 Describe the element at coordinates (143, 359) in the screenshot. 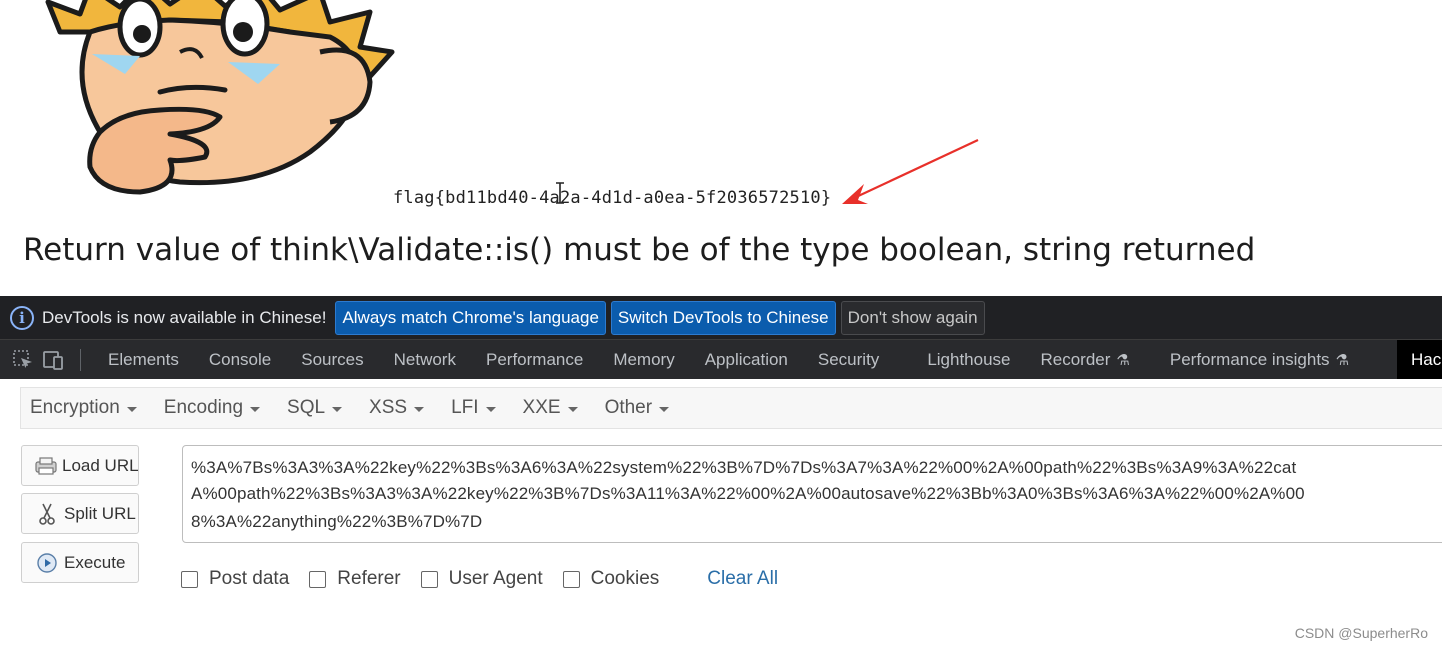

I see `tab-elements: Elements` at that location.